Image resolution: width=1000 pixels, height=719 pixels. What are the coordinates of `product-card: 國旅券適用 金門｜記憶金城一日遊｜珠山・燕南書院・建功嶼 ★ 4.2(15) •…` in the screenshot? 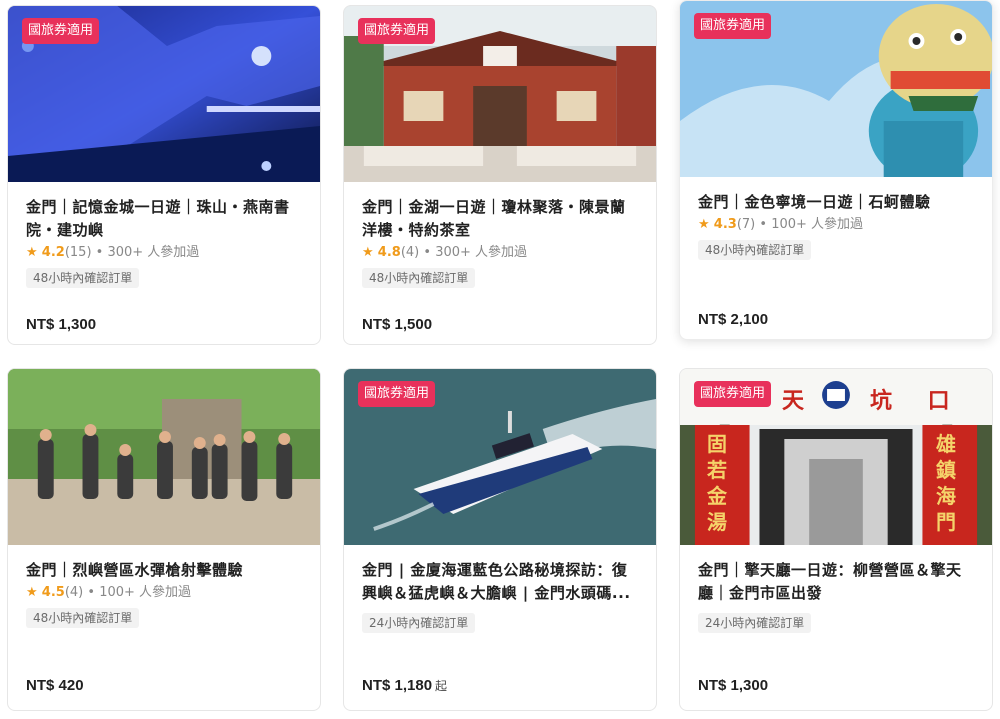 It's located at (164, 175).